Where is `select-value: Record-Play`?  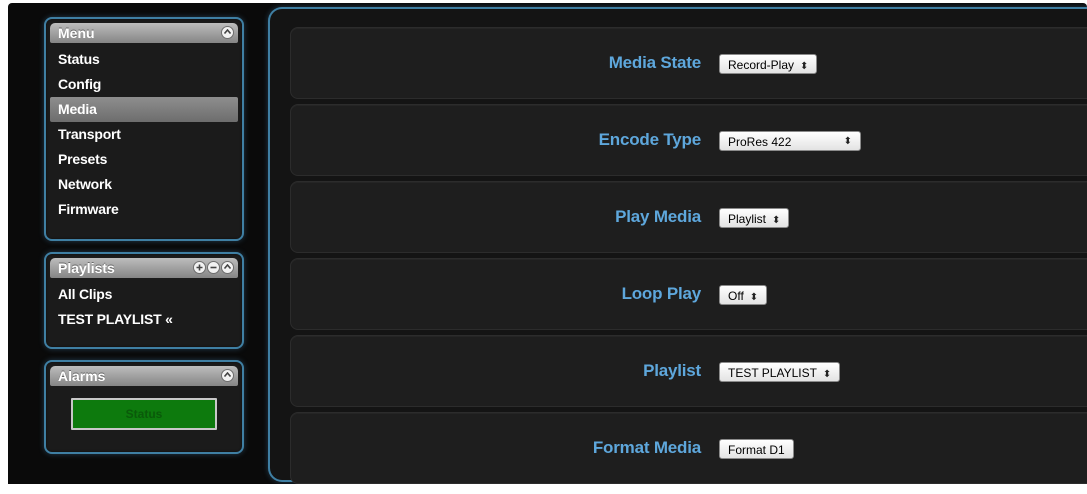
select-value: Record-Play is located at coordinates (761, 65).